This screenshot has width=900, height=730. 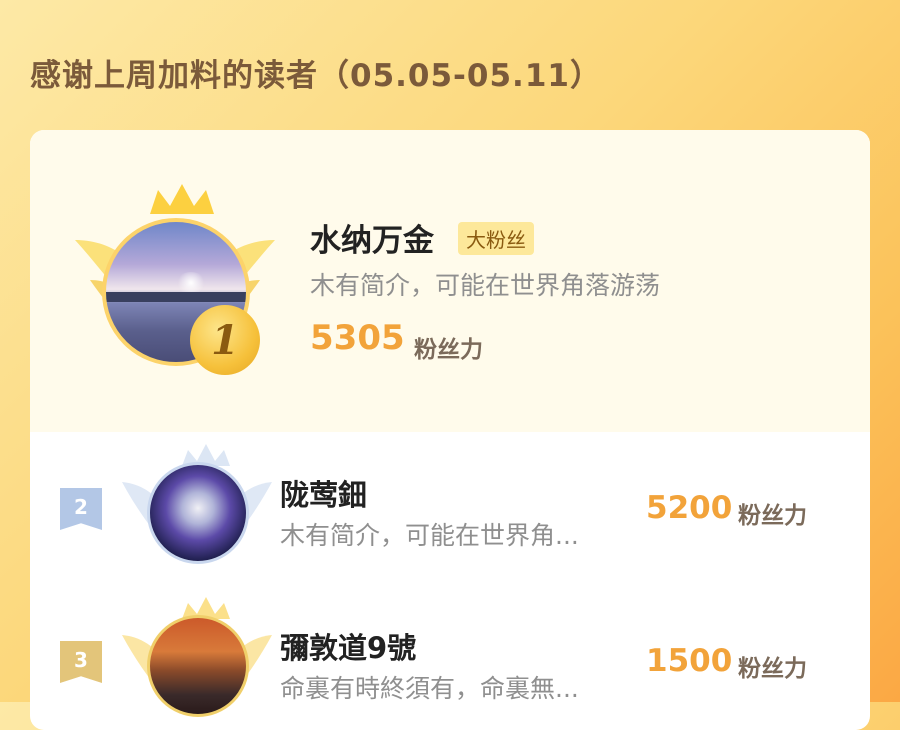 What do you see at coordinates (323, 493) in the screenshot?
I see `reader-name: 陇莺鈿` at bounding box center [323, 493].